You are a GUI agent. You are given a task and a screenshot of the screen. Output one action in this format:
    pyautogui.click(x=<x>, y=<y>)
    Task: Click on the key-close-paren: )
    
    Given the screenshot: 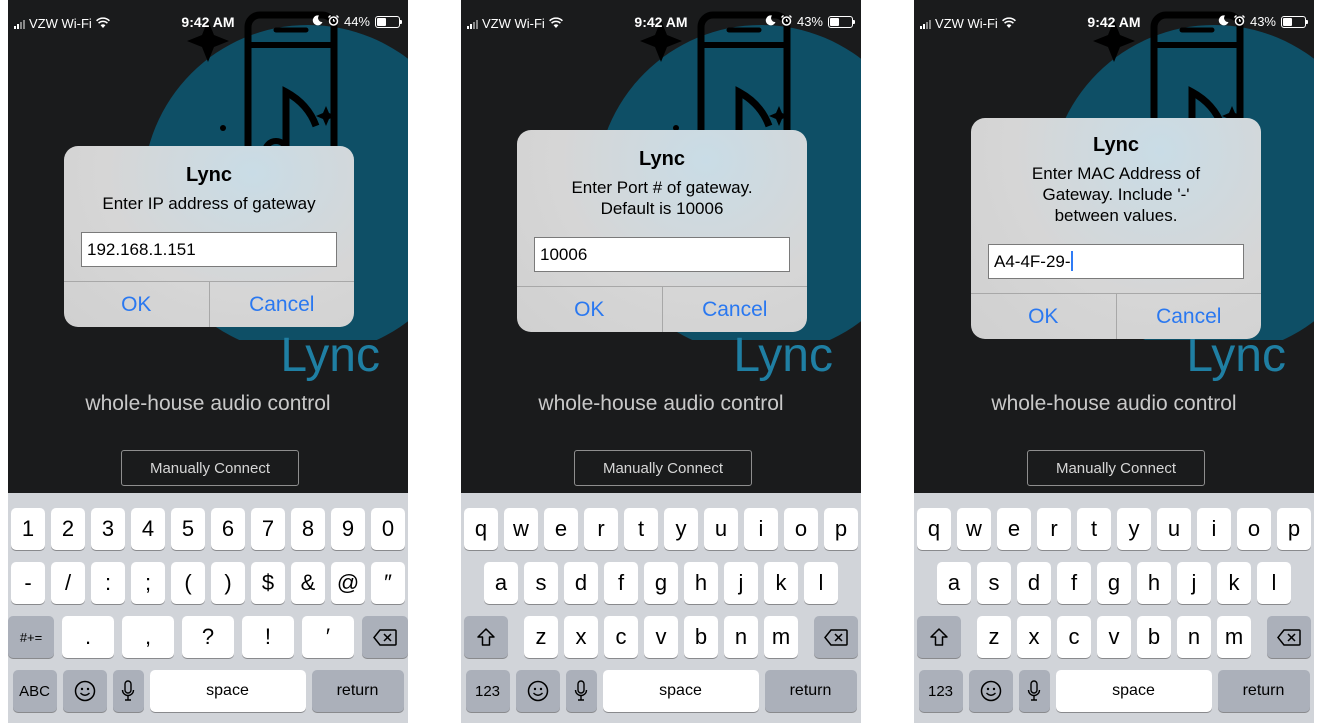 What is the action you would take?
    pyautogui.click(x=228, y=583)
    